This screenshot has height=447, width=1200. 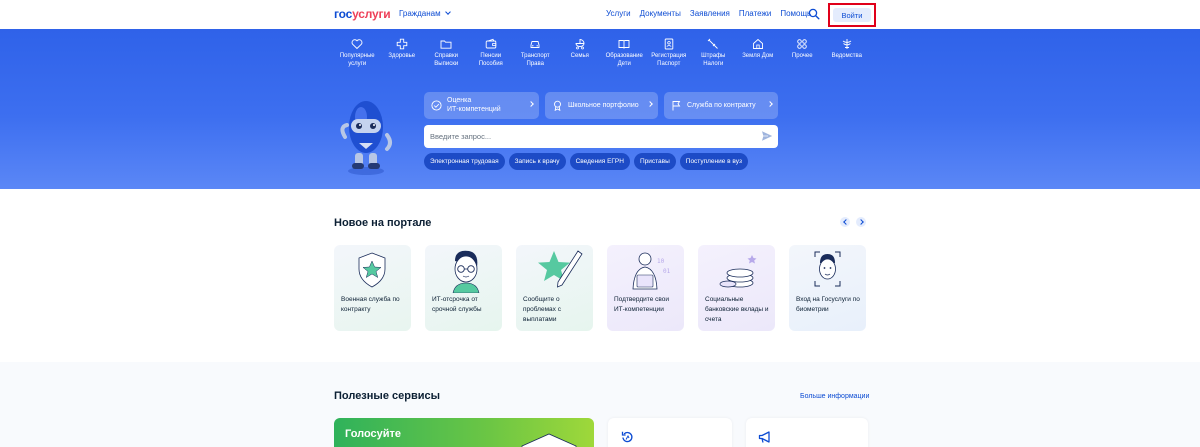 What do you see at coordinates (624, 44) in the screenshot?
I see `book-icon` at bounding box center [624, 44].